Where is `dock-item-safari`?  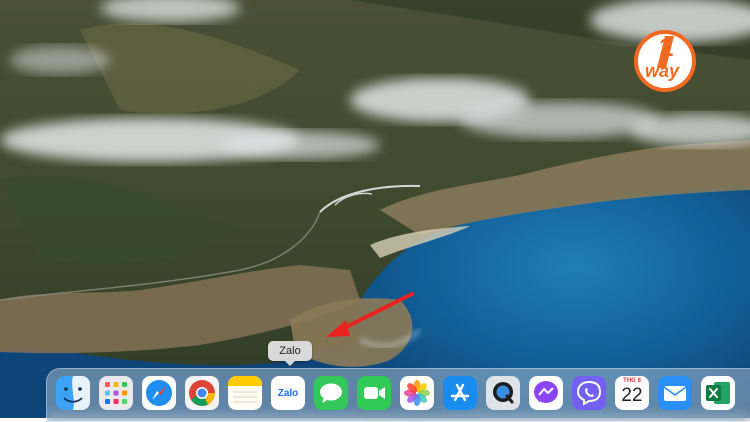
dock-item-safari is located at coordinates (159, 393).